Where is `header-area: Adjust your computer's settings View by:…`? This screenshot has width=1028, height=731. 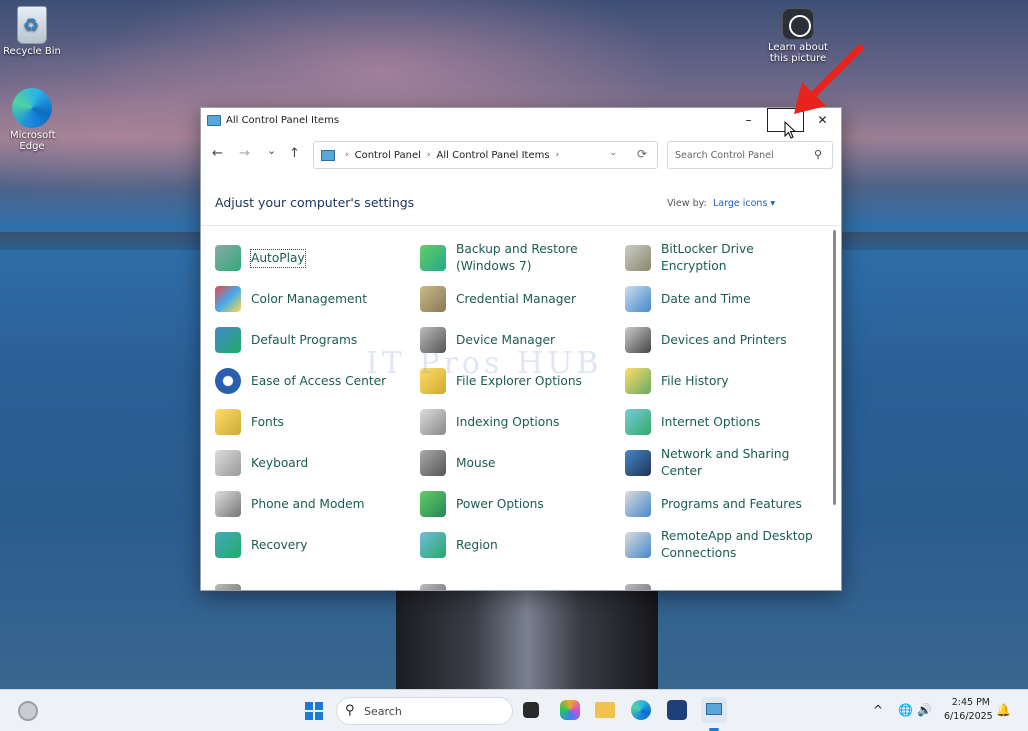
header-area: Adjust your computer's settings View by:… is located at coordinates (521, 208).